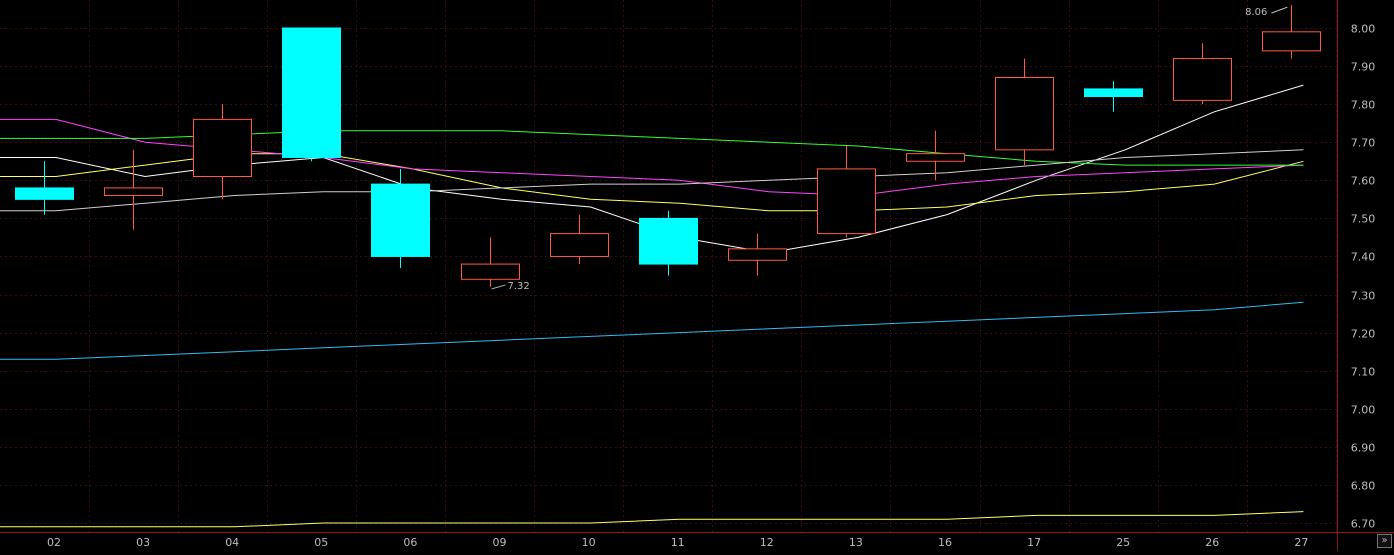  Describe the element at coordinates (1301, 542) in the screenshot. I see `x-tick-label: 27` at that location.